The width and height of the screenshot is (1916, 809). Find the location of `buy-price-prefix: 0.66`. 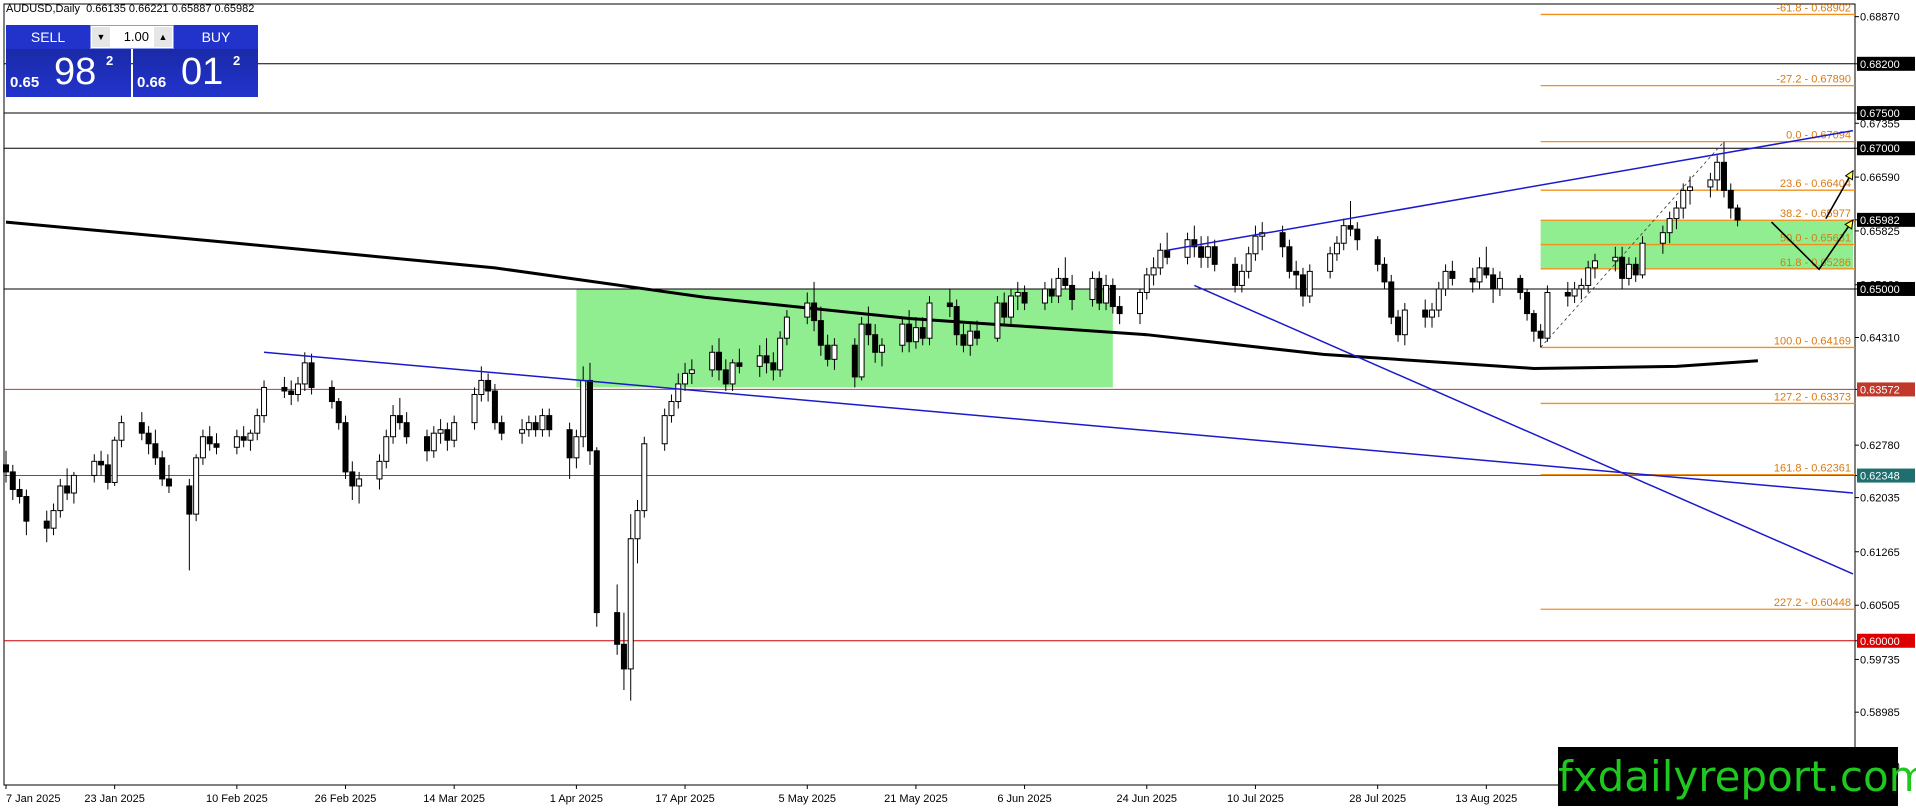

buy-price-prefix: 0.66 is located at coordinates (152, 82).